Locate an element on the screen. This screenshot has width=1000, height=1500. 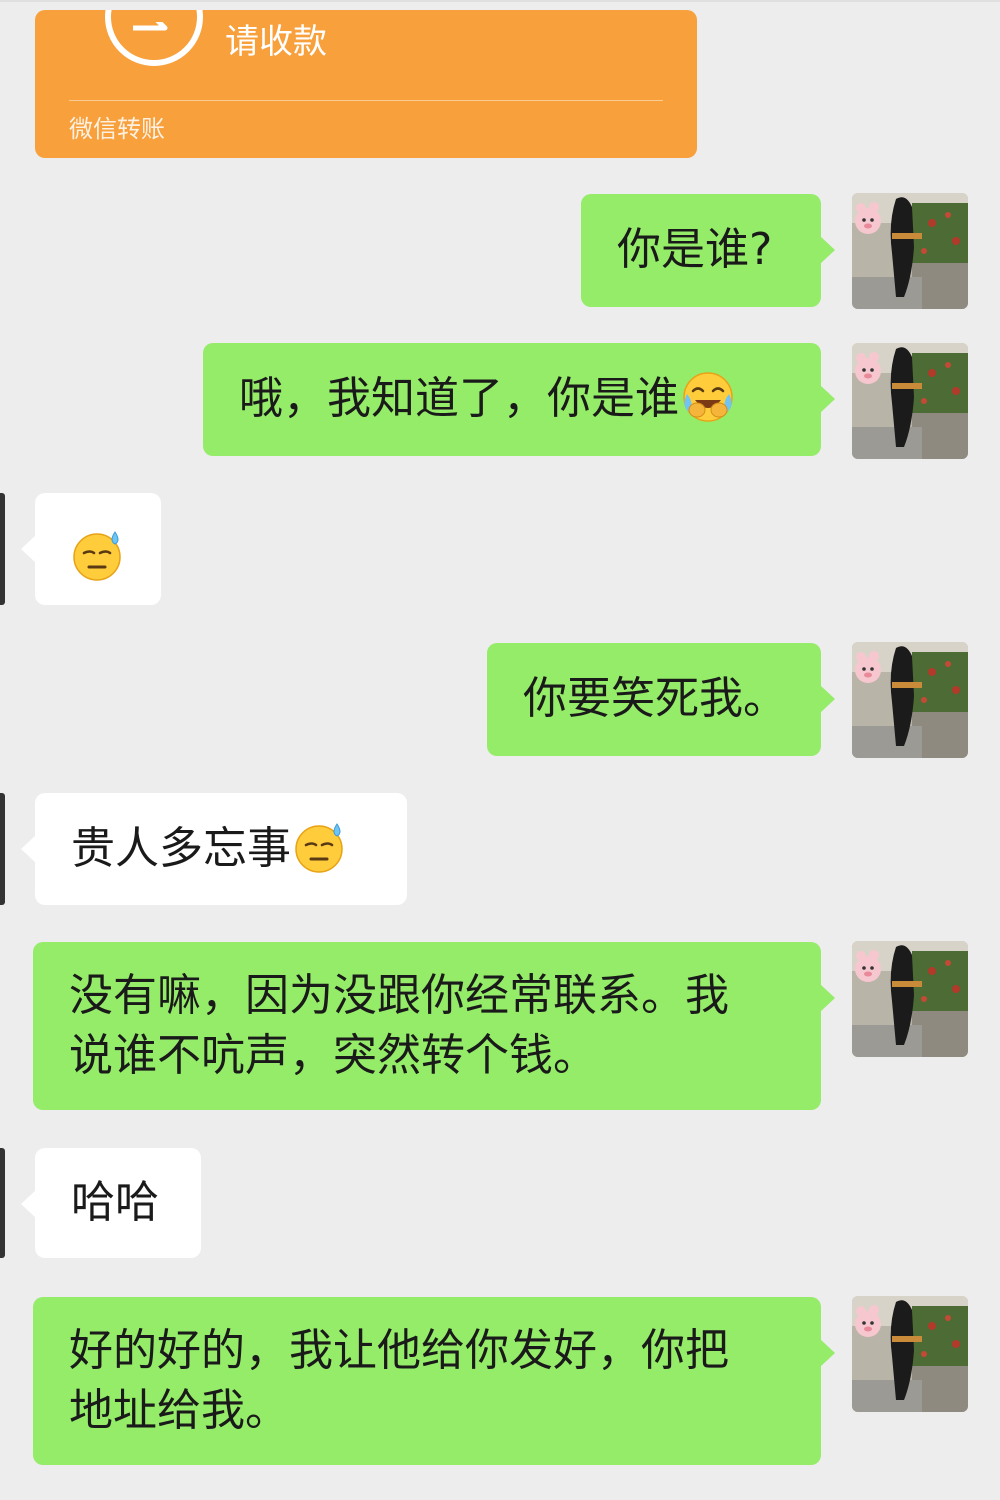
transfer-title: 请收款 is located at coordinates (276, 42).